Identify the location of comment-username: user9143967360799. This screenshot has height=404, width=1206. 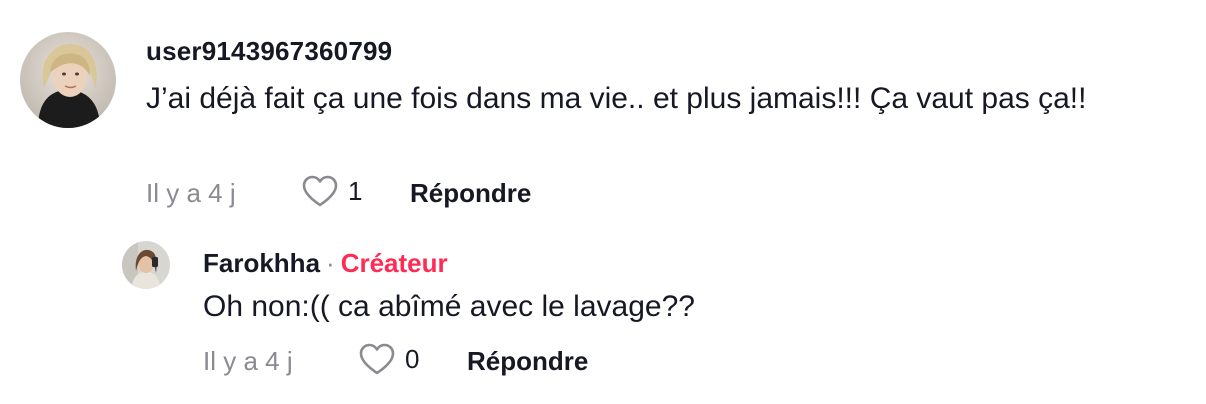
(269, 51).